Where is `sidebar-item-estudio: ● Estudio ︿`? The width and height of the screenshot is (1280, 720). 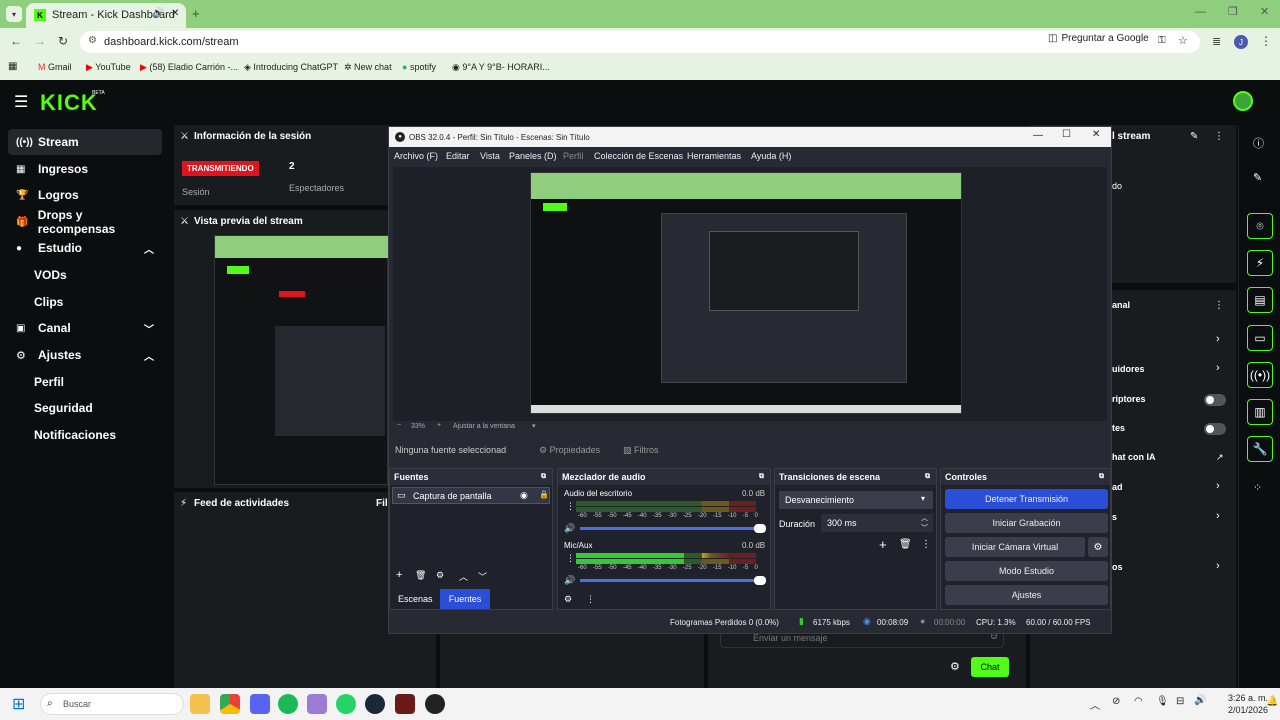 sidebar-item-estudio: ● Estudio ︿ is located at coordinates (85, 248).